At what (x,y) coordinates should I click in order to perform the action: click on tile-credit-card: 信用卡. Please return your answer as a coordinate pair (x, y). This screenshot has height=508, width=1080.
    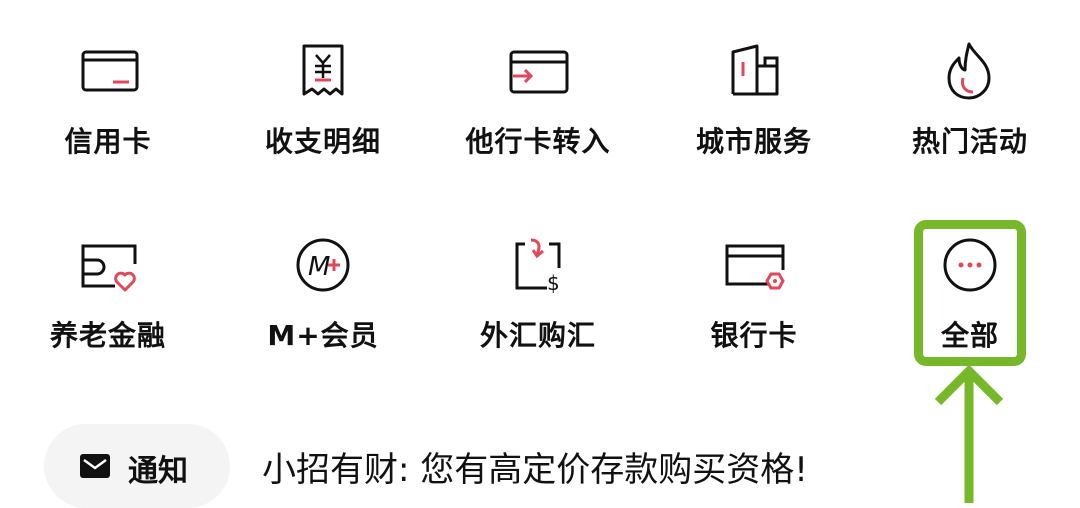
    Looking at the image, I should click on (108, 103).